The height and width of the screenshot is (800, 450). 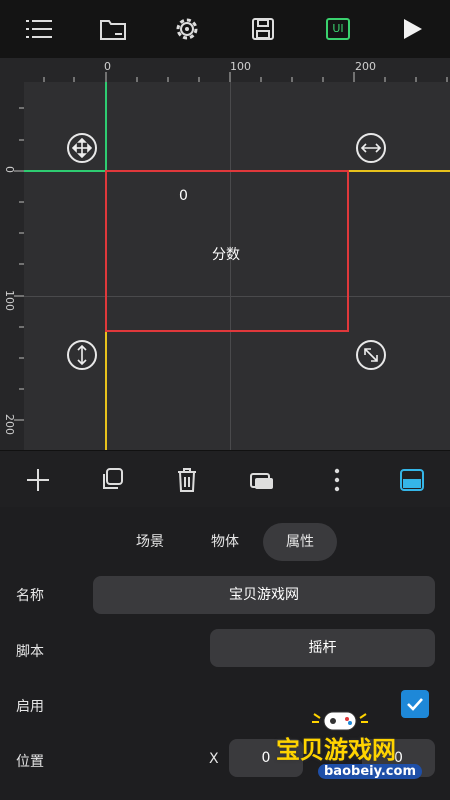 I want to click on enabled-checkbox, so click(x=415, y=704).